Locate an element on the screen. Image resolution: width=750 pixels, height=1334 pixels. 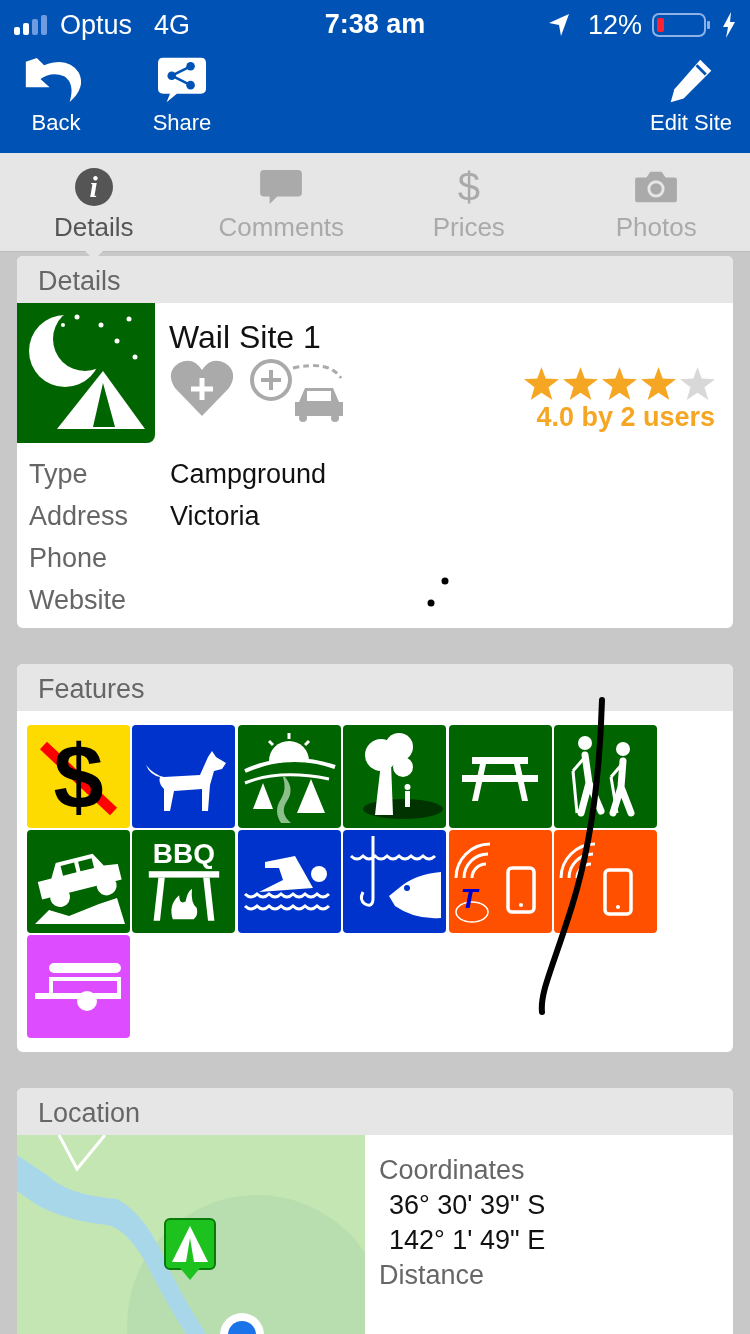
signal-icon is located at coordinates (32, 25).